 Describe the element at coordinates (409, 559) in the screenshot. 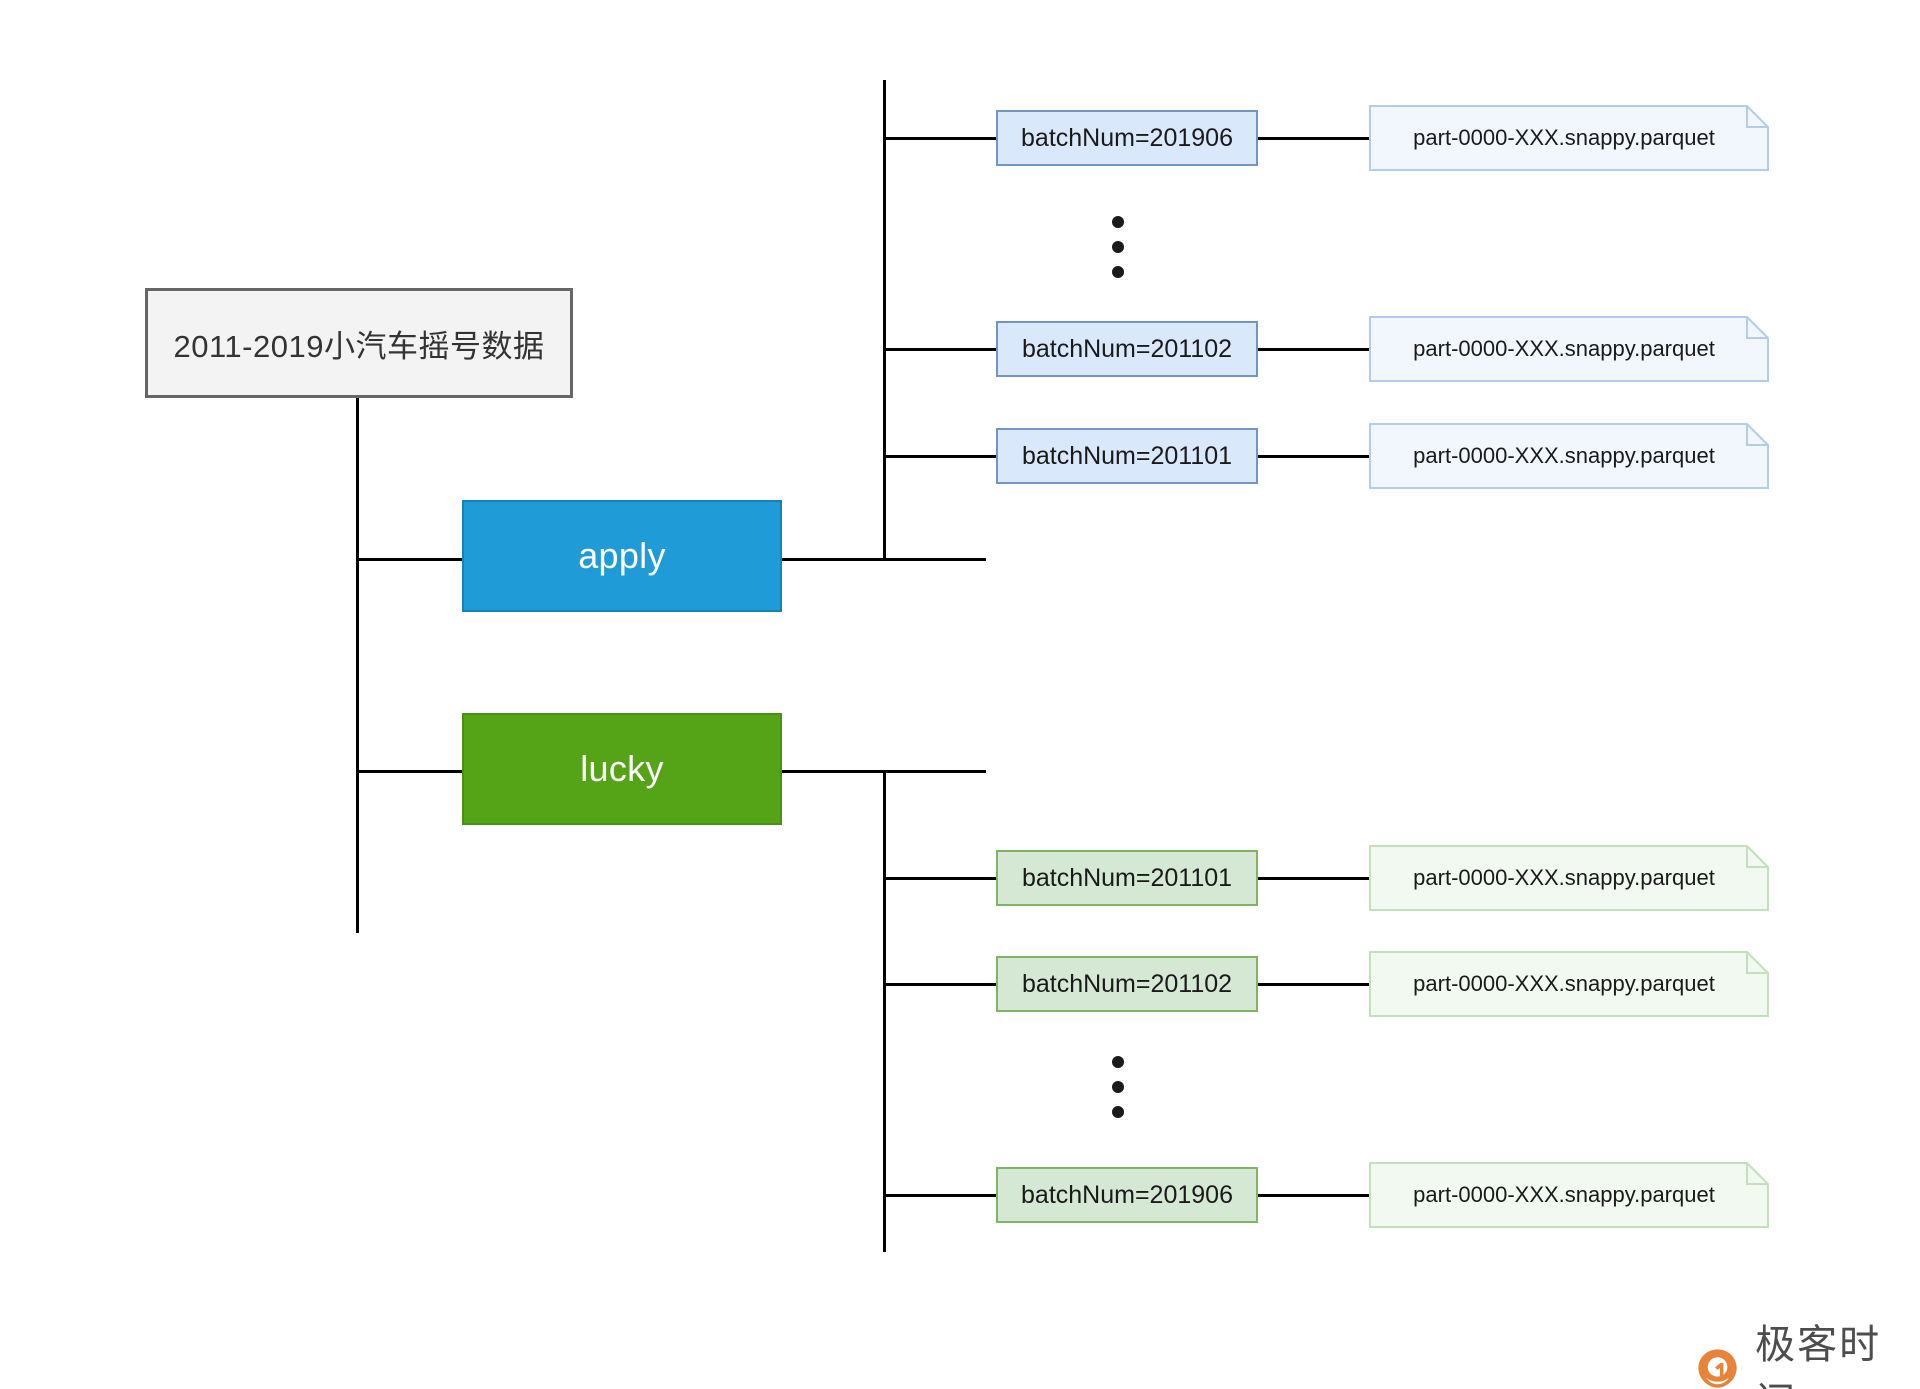

I see `root-to-apply-line` at that location.